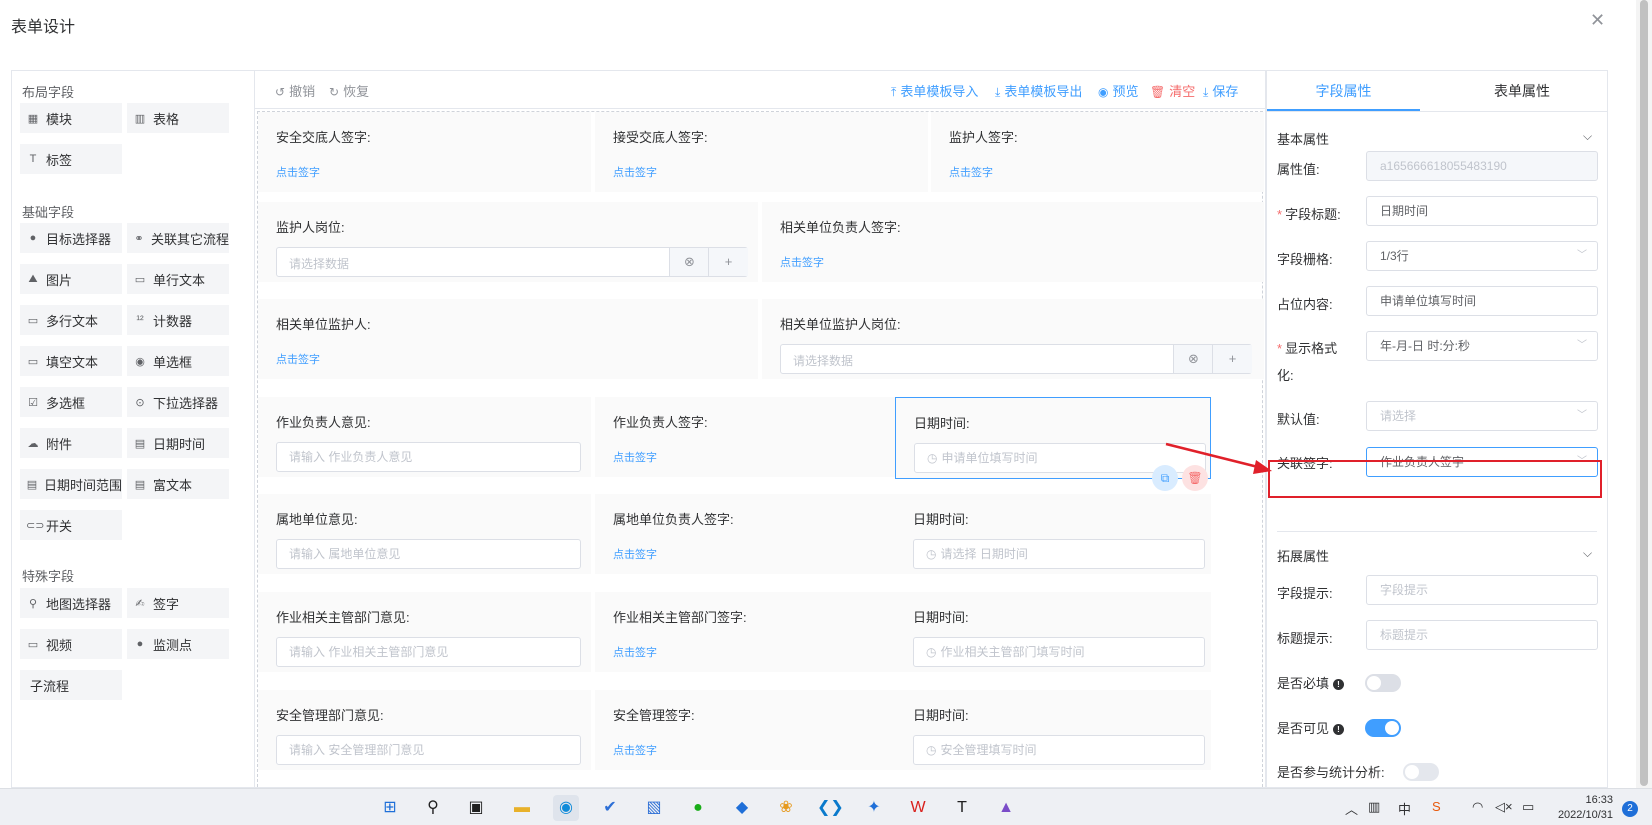 The width and height of the screenshot is (1652, 825). I want to click on form-field-date: 日期时间: ◷ 安全管理填写时间, so click(1053, 730).